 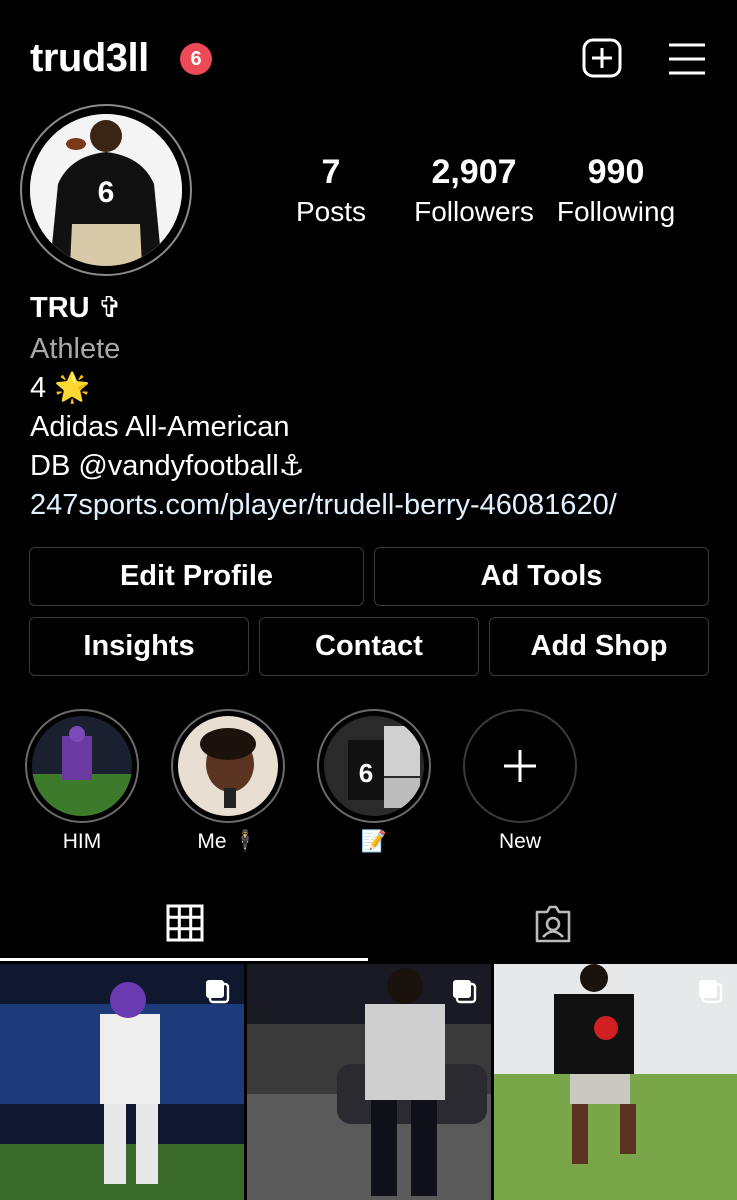 What do you see at coordinates (602, 58) in the screenshot?
I see `new-post-icon` at bounding box center [602, 58].